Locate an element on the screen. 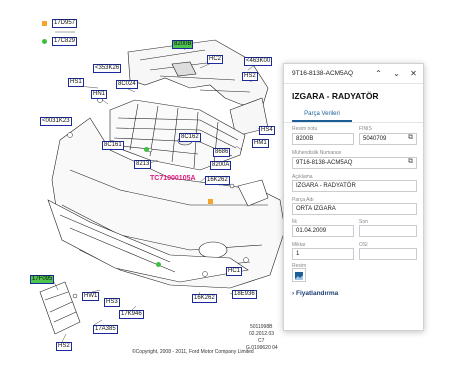 This screenshot has width=452, height=373. callout-HS3: HS3 is located at coordinates (112, 302).